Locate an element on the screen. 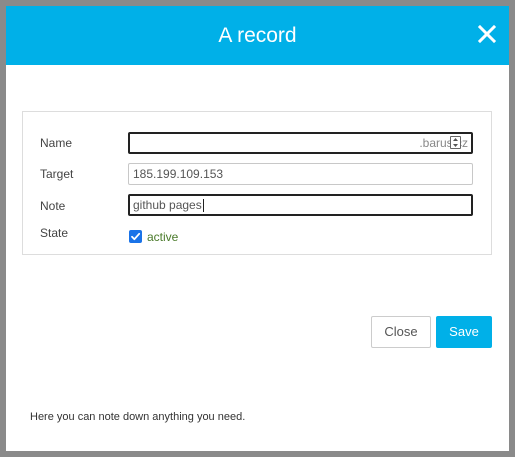  note-field-value: github pages is located at coordinates (167, 205).